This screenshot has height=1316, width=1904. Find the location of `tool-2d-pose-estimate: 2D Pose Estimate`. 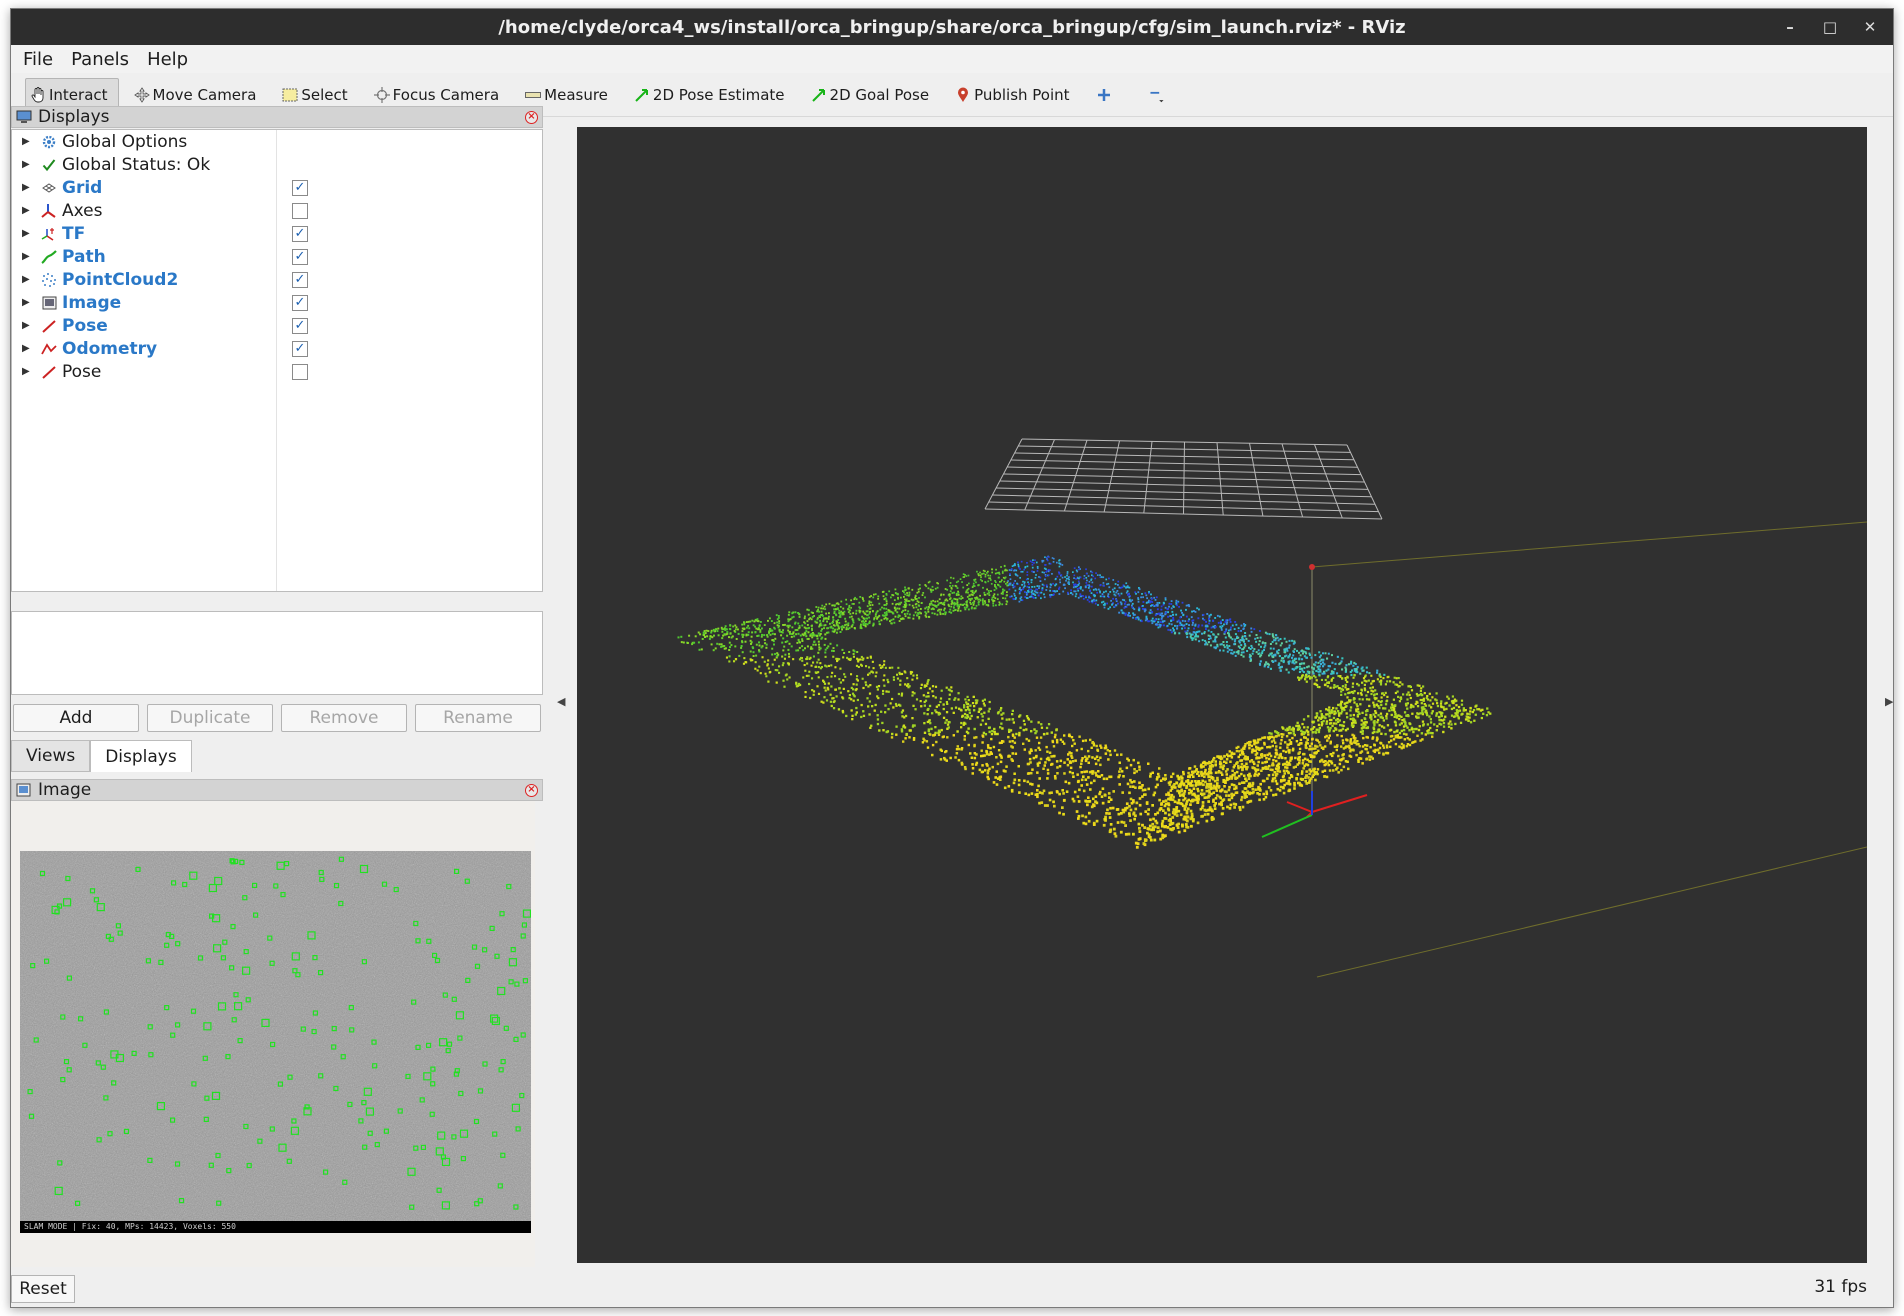

tool-2d-pose-estimate: 2D Pose Estimate is located at coordinates (712, 95).